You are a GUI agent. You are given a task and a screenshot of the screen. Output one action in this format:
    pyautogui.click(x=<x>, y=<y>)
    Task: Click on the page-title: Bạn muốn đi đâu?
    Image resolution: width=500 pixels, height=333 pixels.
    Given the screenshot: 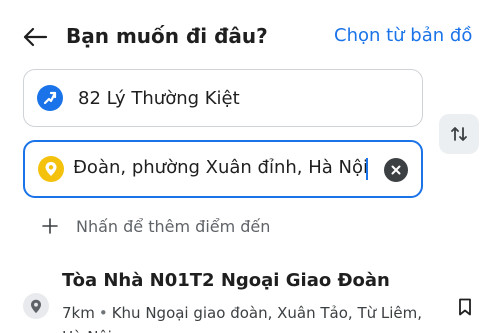 What is the action you would take?
    pyautogui.click(x=167, y=36)
    